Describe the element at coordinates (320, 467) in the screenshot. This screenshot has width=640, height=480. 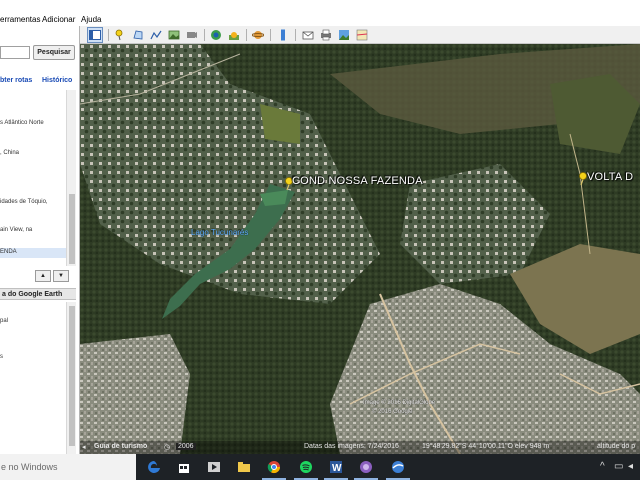
I see `windows-taskbar: e no Windows W ^ ▭ ◂` at that location.